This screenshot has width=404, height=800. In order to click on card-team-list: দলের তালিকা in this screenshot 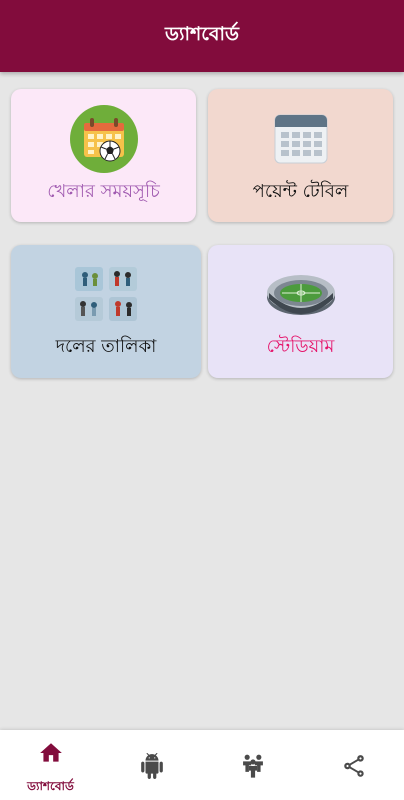, I will do `click(106, 311)`.